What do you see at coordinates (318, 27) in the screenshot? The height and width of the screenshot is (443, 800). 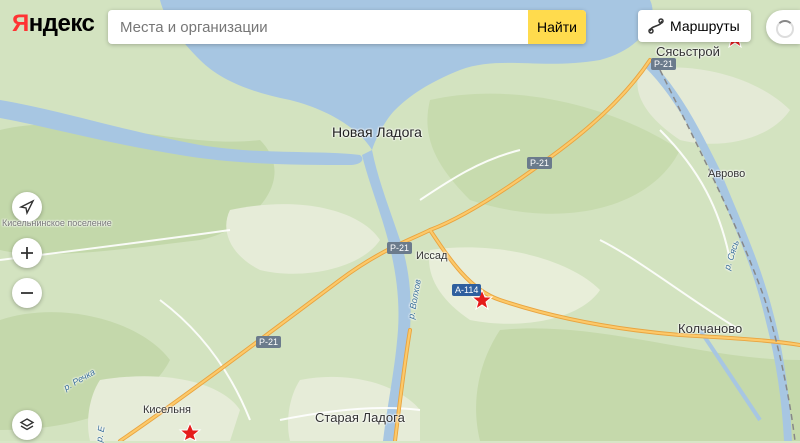 I see `search-input` at bounding box center [318, 27].